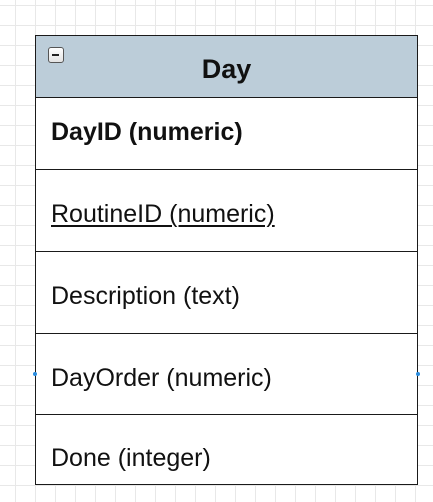 This screenshot has height=502, width=433. Describe the element at coordinates (35, 374) in the screenshot. I see `connection-point-left` at that location.